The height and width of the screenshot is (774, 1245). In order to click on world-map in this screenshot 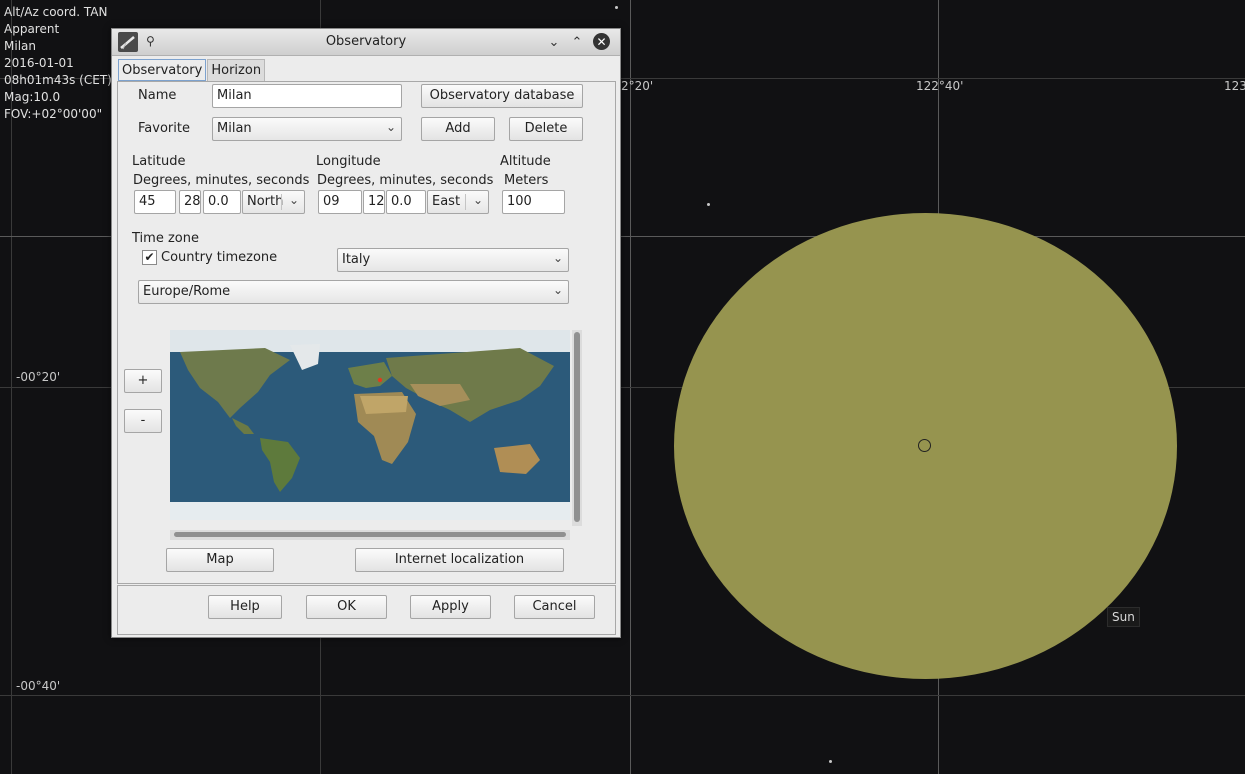, I will do `click(370, 425)`.